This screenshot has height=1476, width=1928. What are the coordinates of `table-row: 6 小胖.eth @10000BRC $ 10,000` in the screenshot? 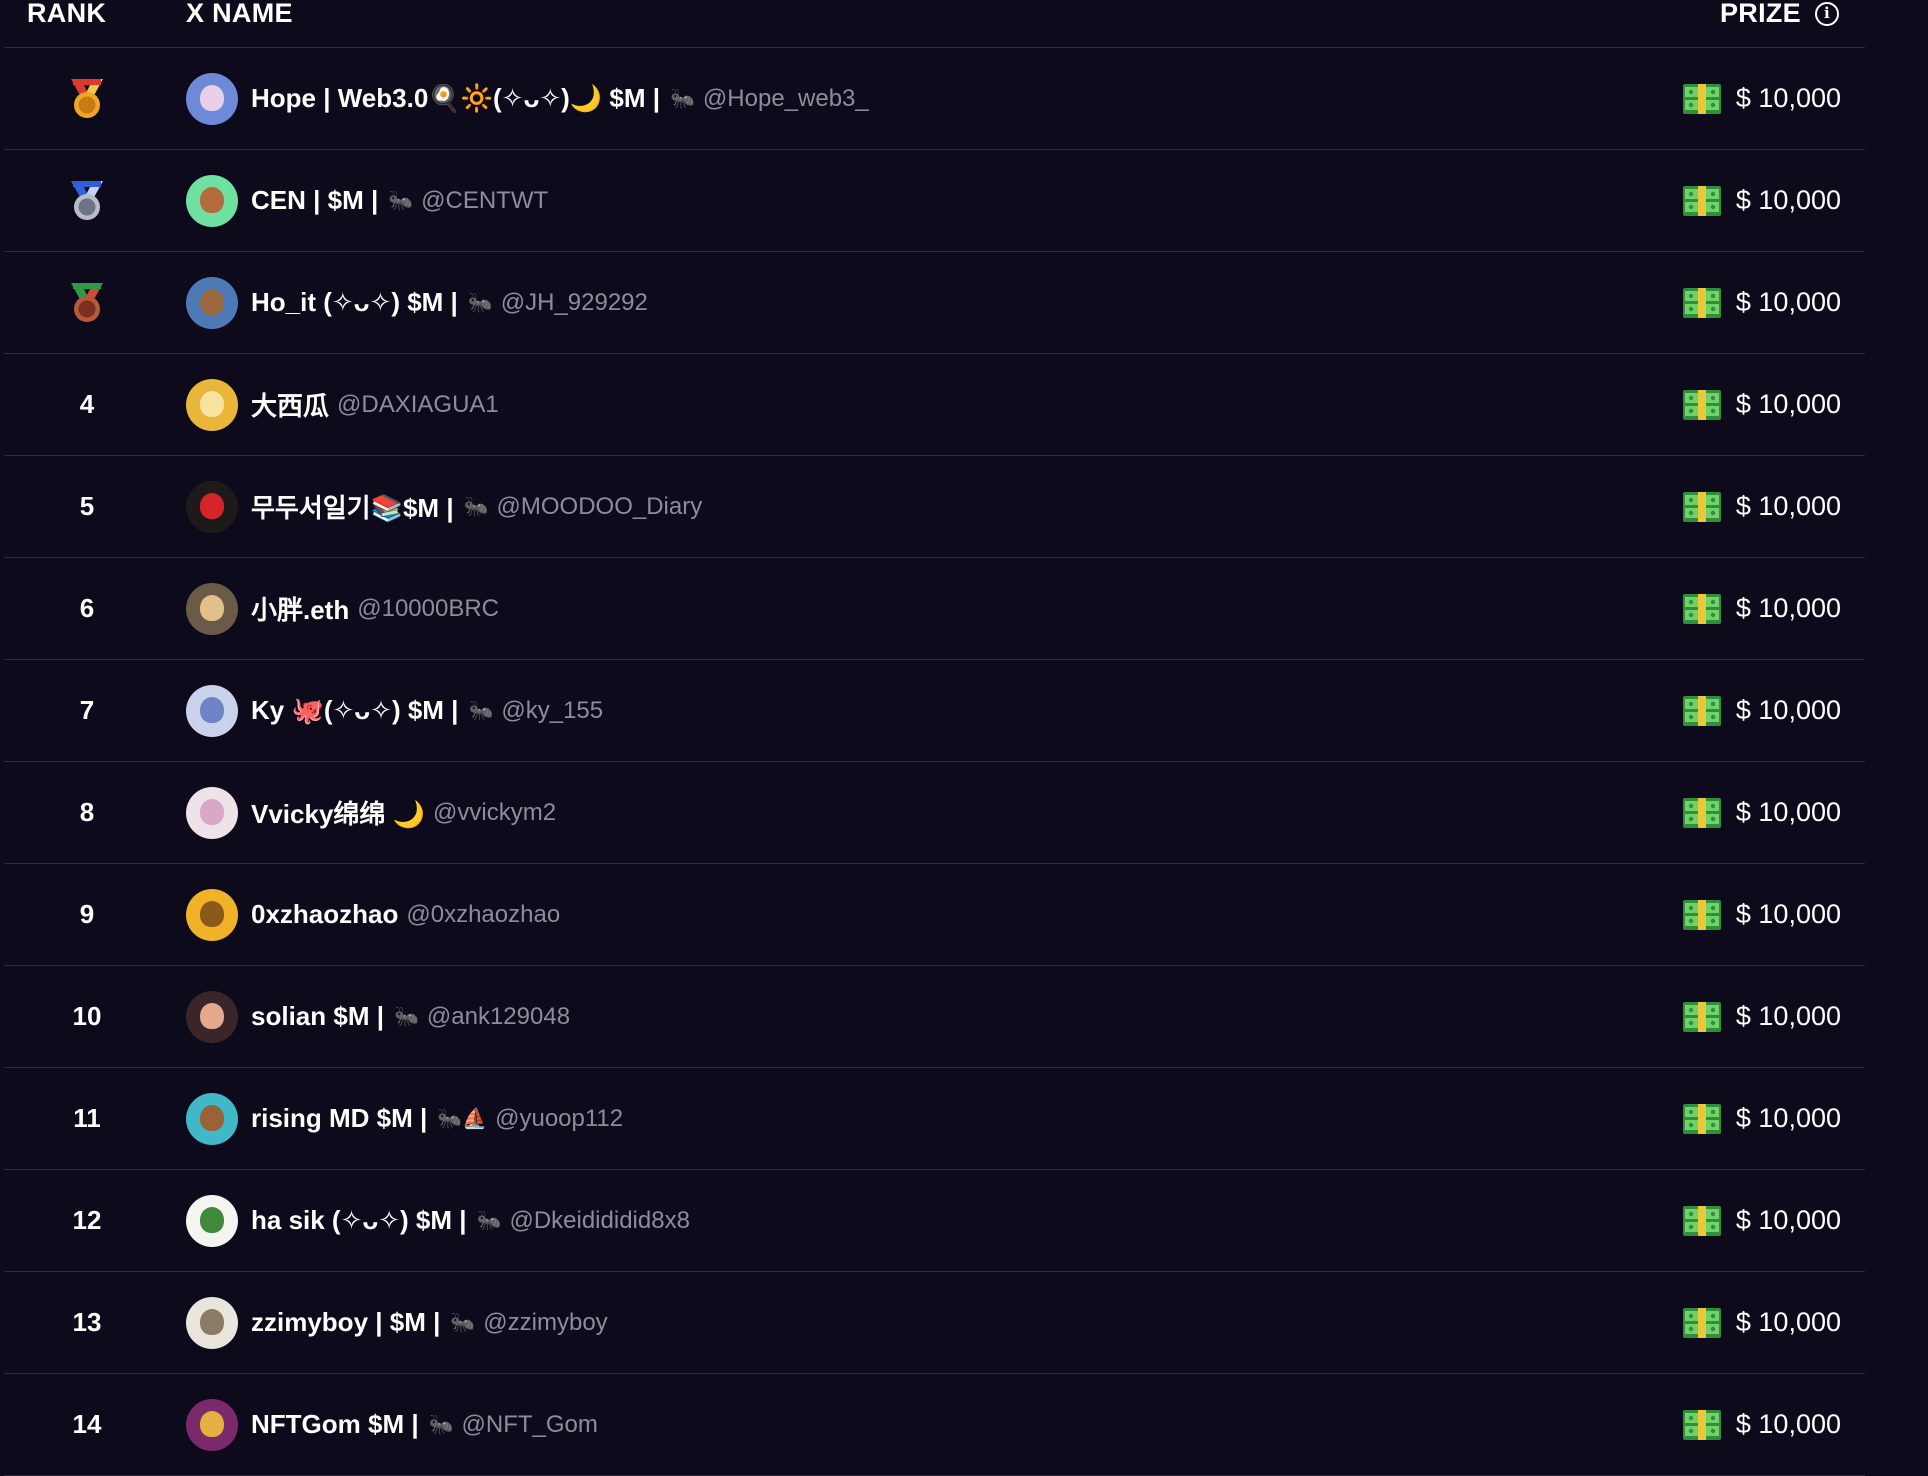 It's located at (934, 609).